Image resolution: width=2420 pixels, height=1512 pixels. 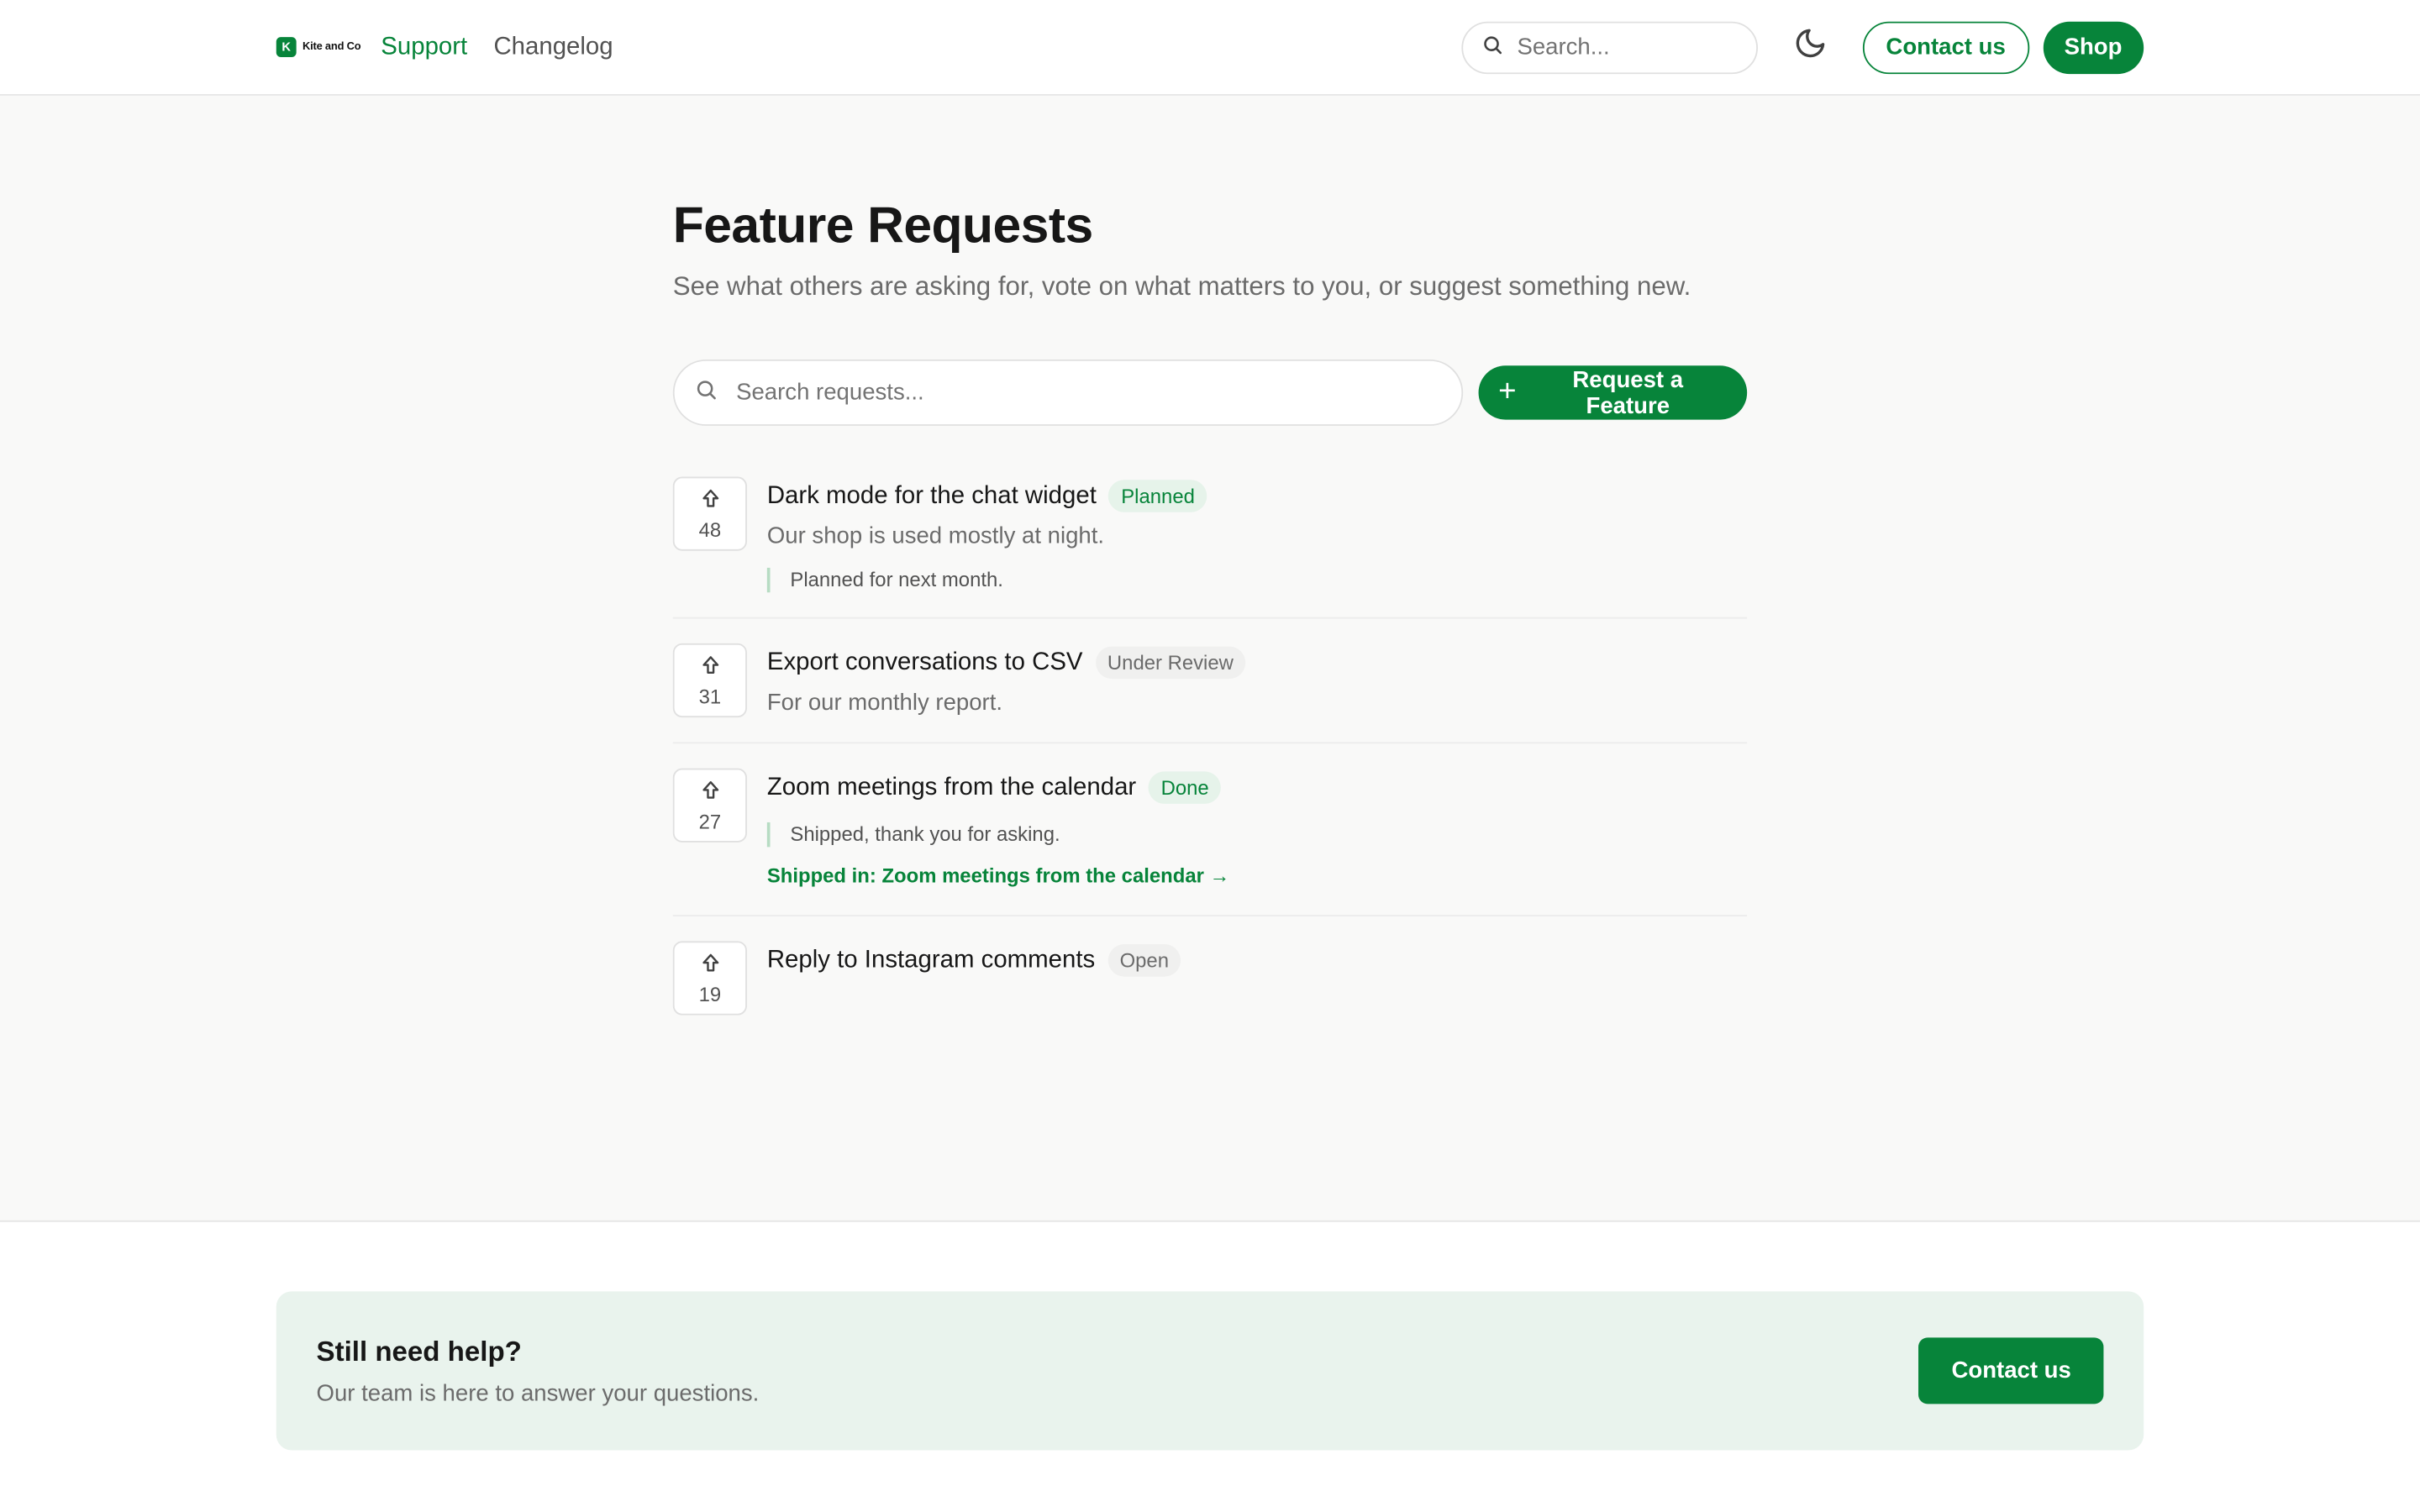 I want to click on vote-count: 31, so click(x=710, y=696).